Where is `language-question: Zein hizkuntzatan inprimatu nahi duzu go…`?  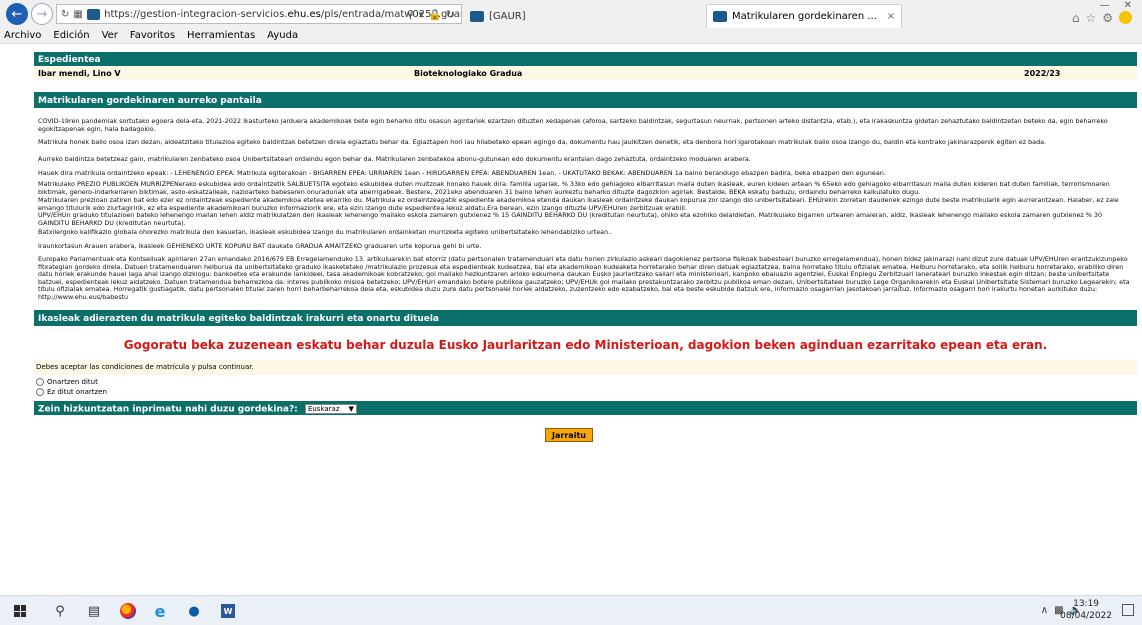
language-question: Zein hizkuntzatan inprimatu nahi duzu go… is located at coordinates (168, 409).